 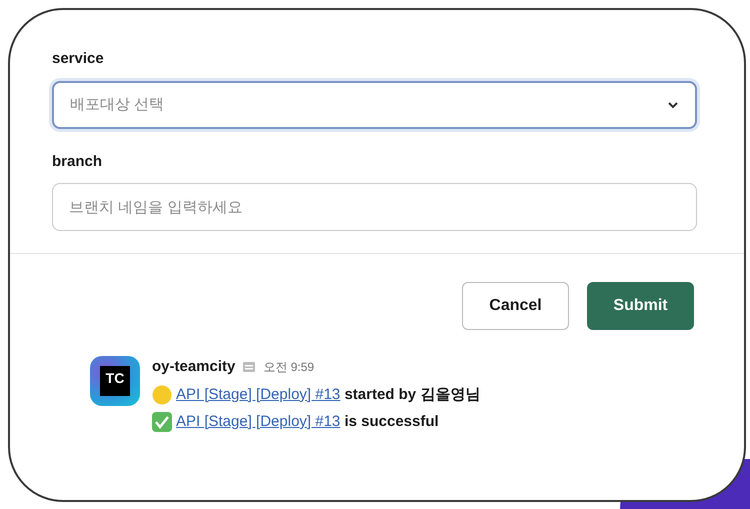 What do you see at coordinates (288, 367) in the screenshot?
I see `timestamp: 오전 9:59` at bounding box center [288, 367].